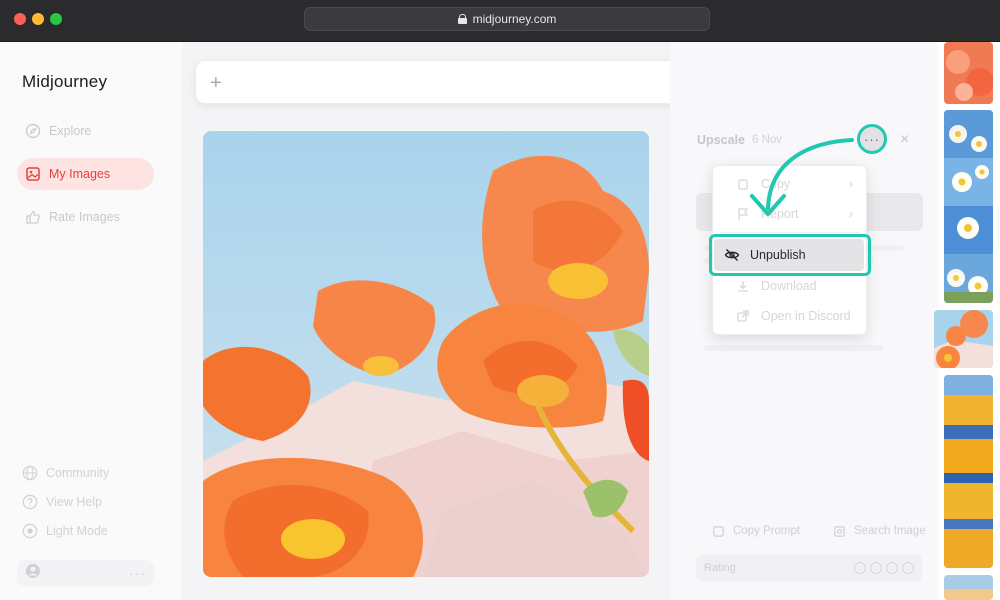 Image resolution: width=1000 pixels, height=600 pixels. What do you see at coordinates (85, 573) in the screenshot?
I see `user-profile-row: ···` at bounding box center [85, 573].